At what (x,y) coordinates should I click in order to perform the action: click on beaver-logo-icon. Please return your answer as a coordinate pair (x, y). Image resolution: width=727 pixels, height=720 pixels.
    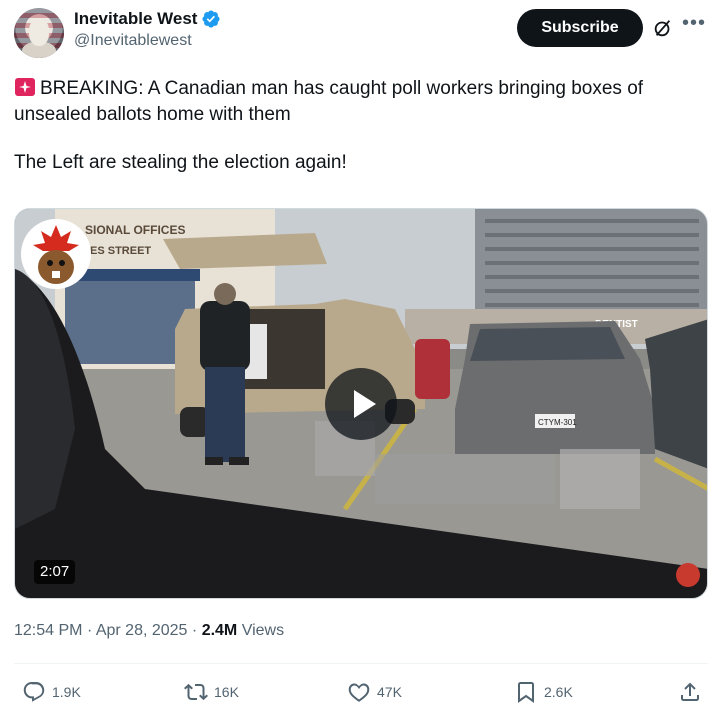
    Looking at the image, I should click on (56, 254).